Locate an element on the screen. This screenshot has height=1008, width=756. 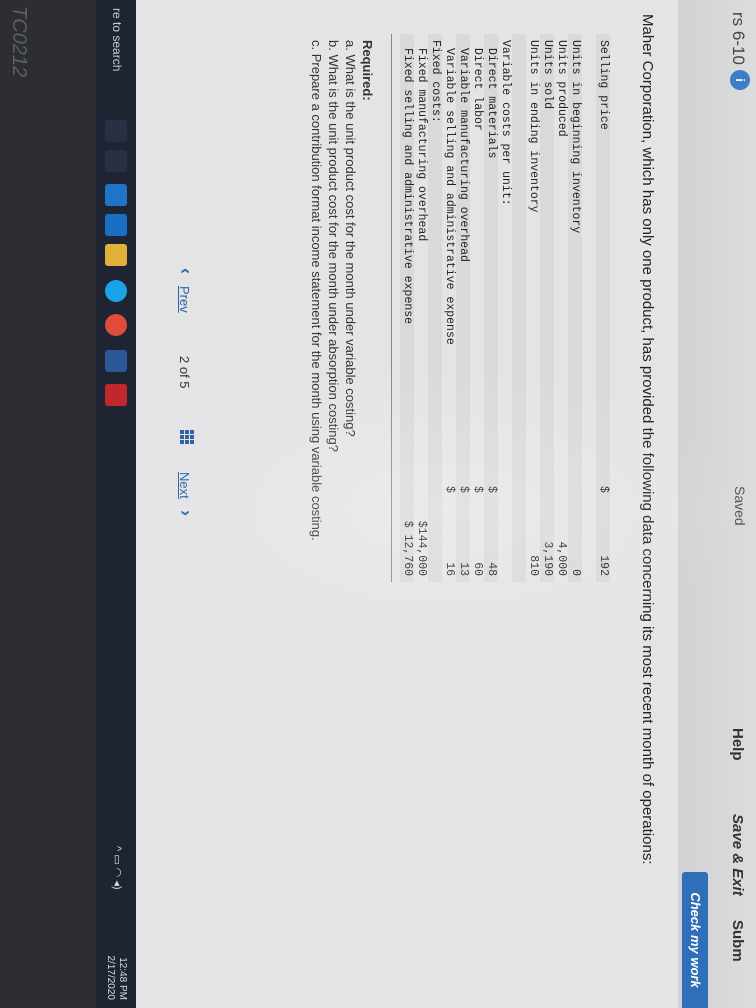
assignment-title: rs 6-10 is located at coordinates (738, 38).